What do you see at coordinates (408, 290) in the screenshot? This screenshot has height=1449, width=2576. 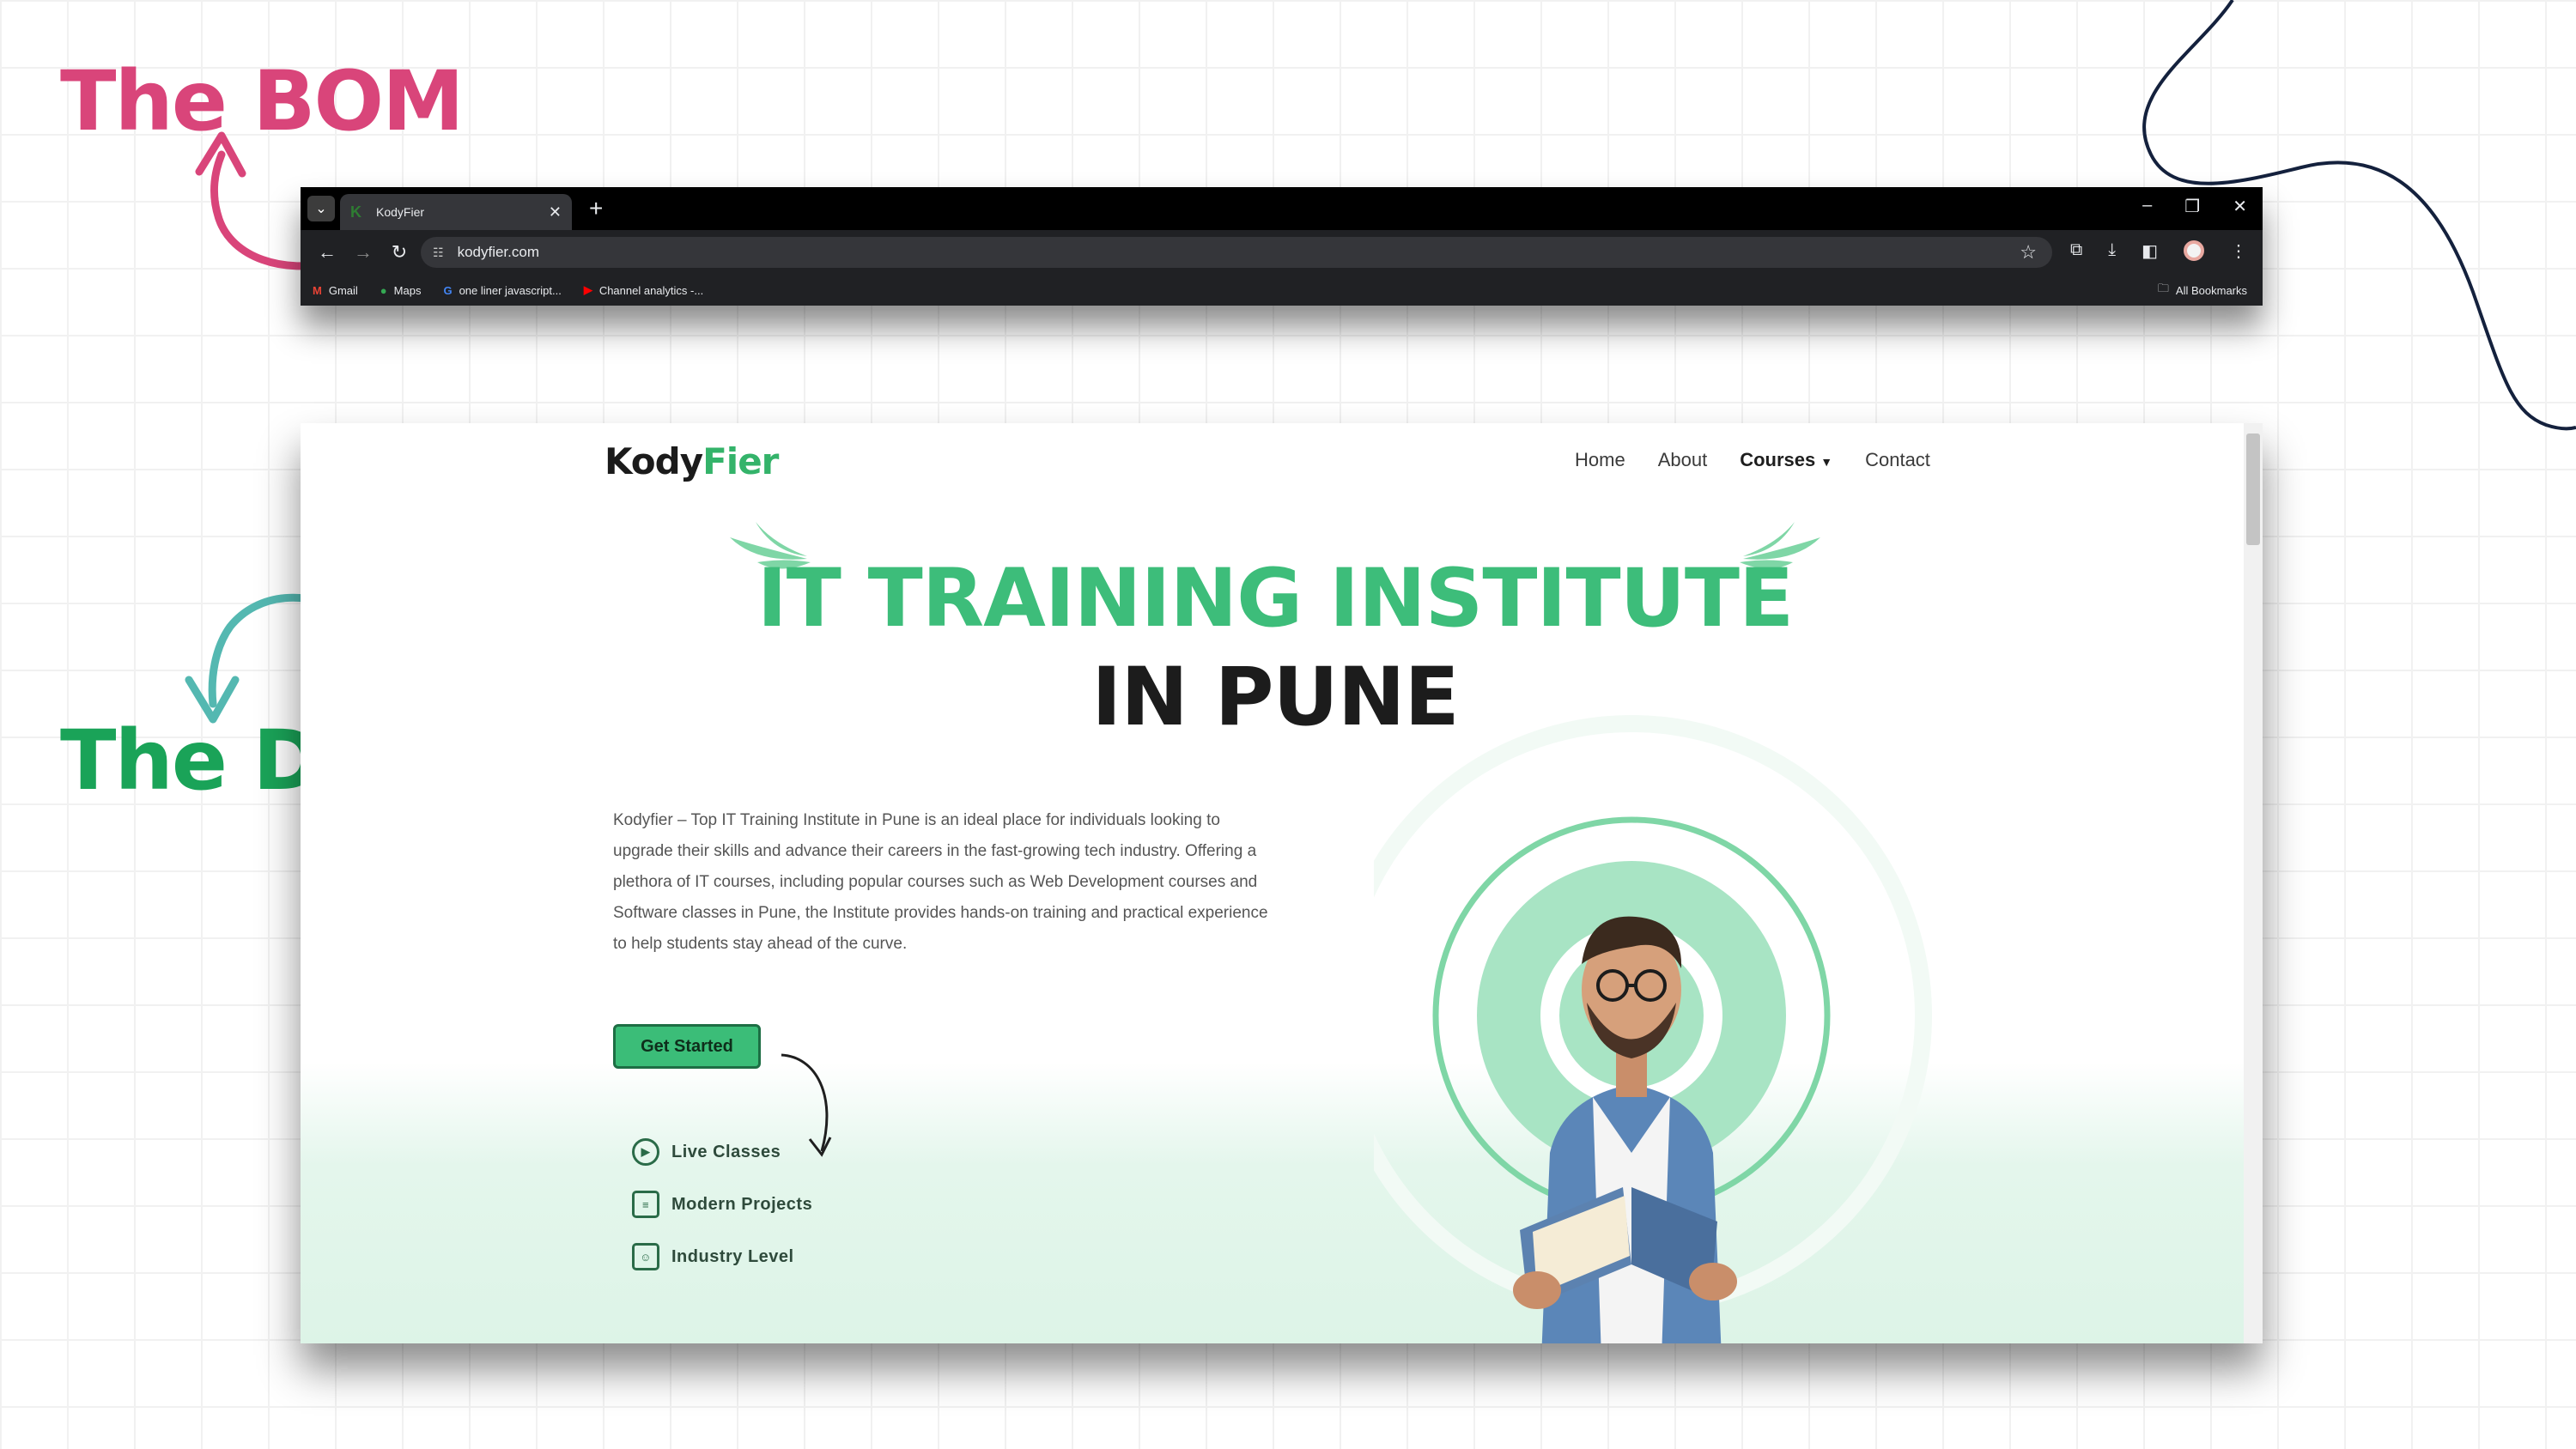 I see `bookmark-label: Maps` at bounding box center [408, 290].